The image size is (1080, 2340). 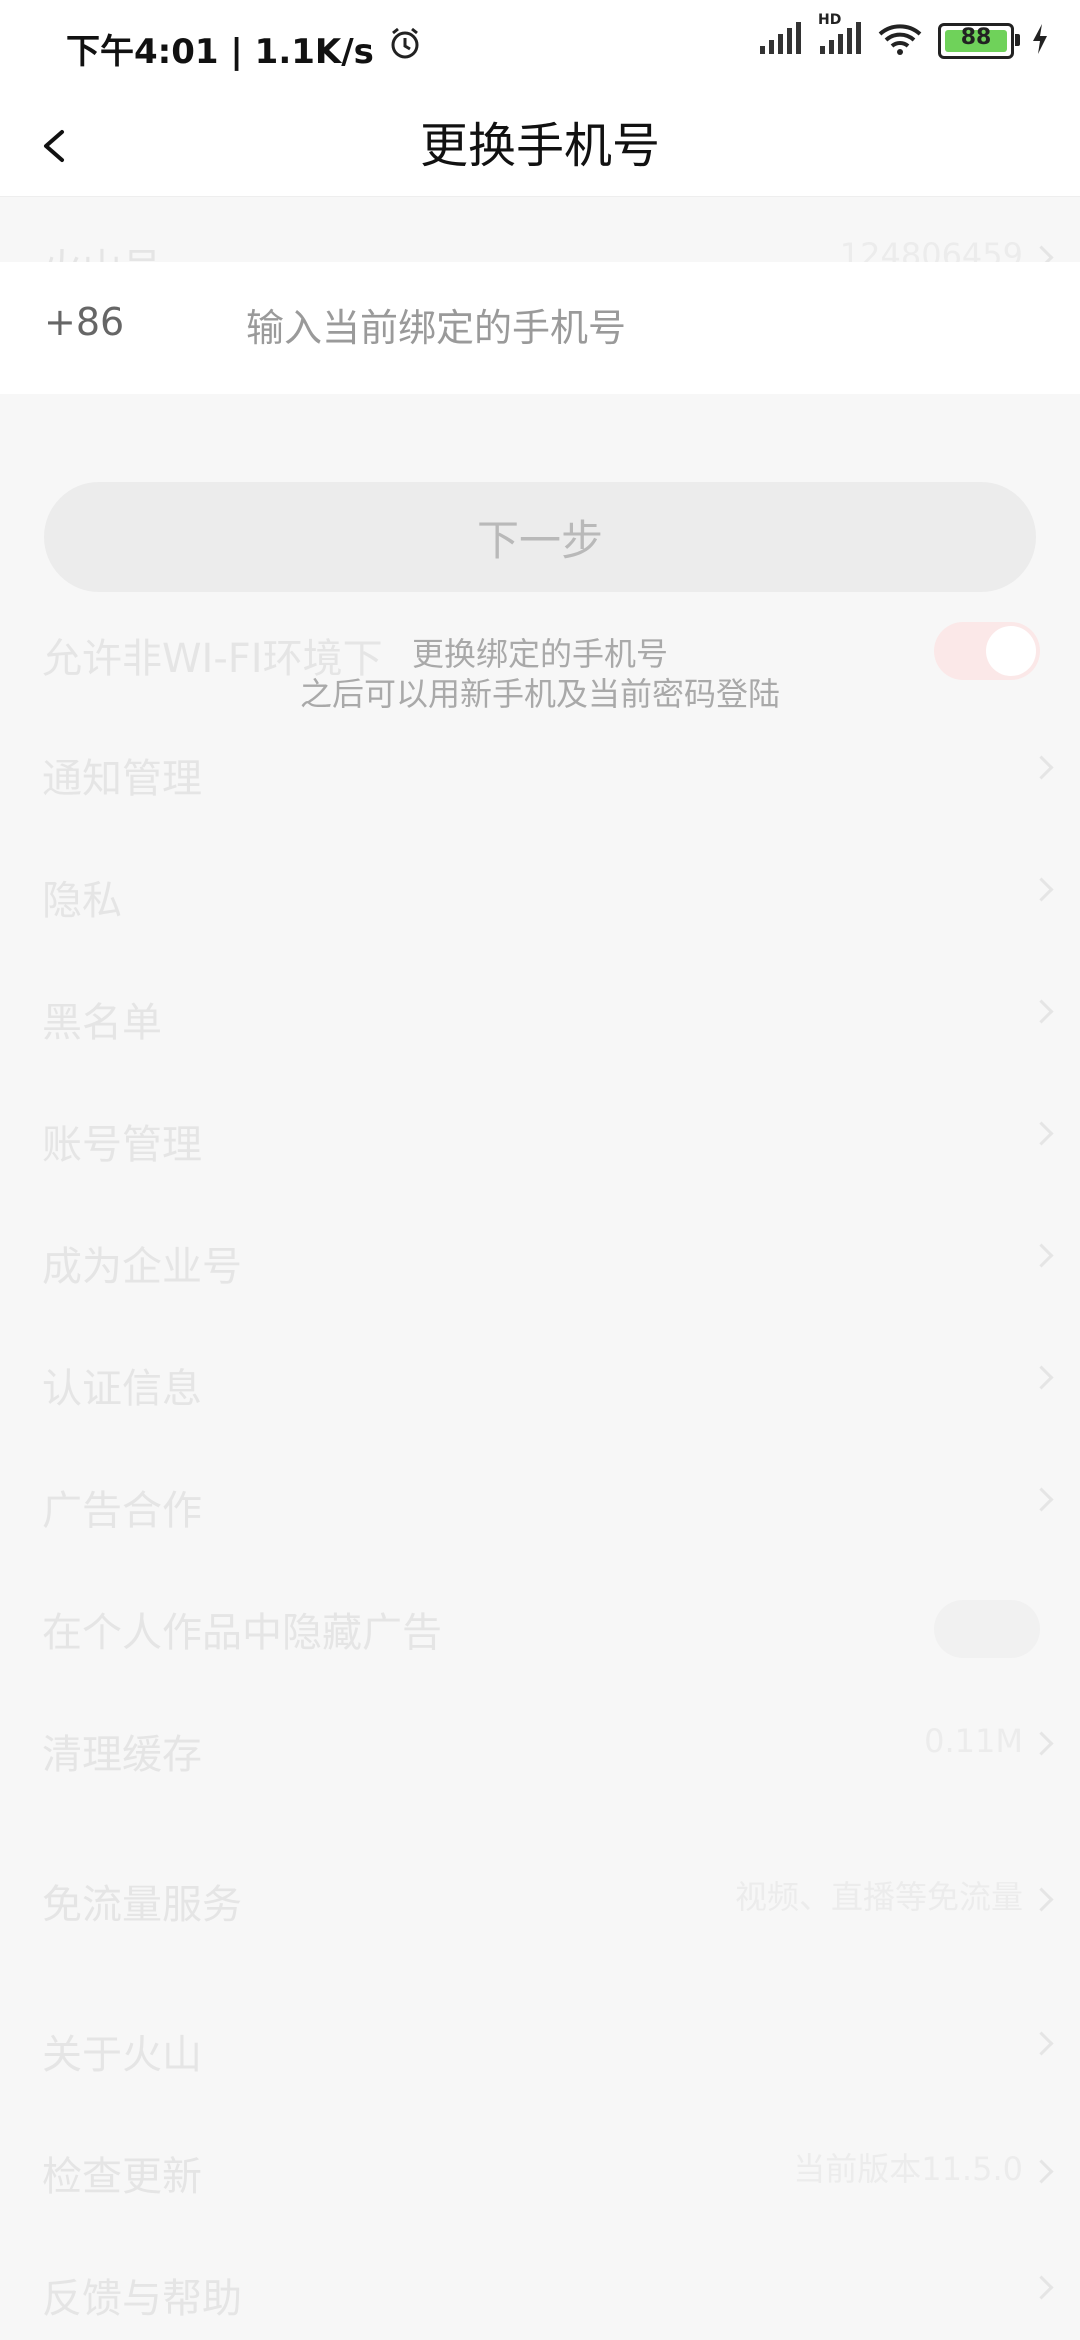 What do you see at coordinates (989, 1741) in the screenshot?
I see `bg-item-value: 0.11M` at bounding box center [989, 1741].